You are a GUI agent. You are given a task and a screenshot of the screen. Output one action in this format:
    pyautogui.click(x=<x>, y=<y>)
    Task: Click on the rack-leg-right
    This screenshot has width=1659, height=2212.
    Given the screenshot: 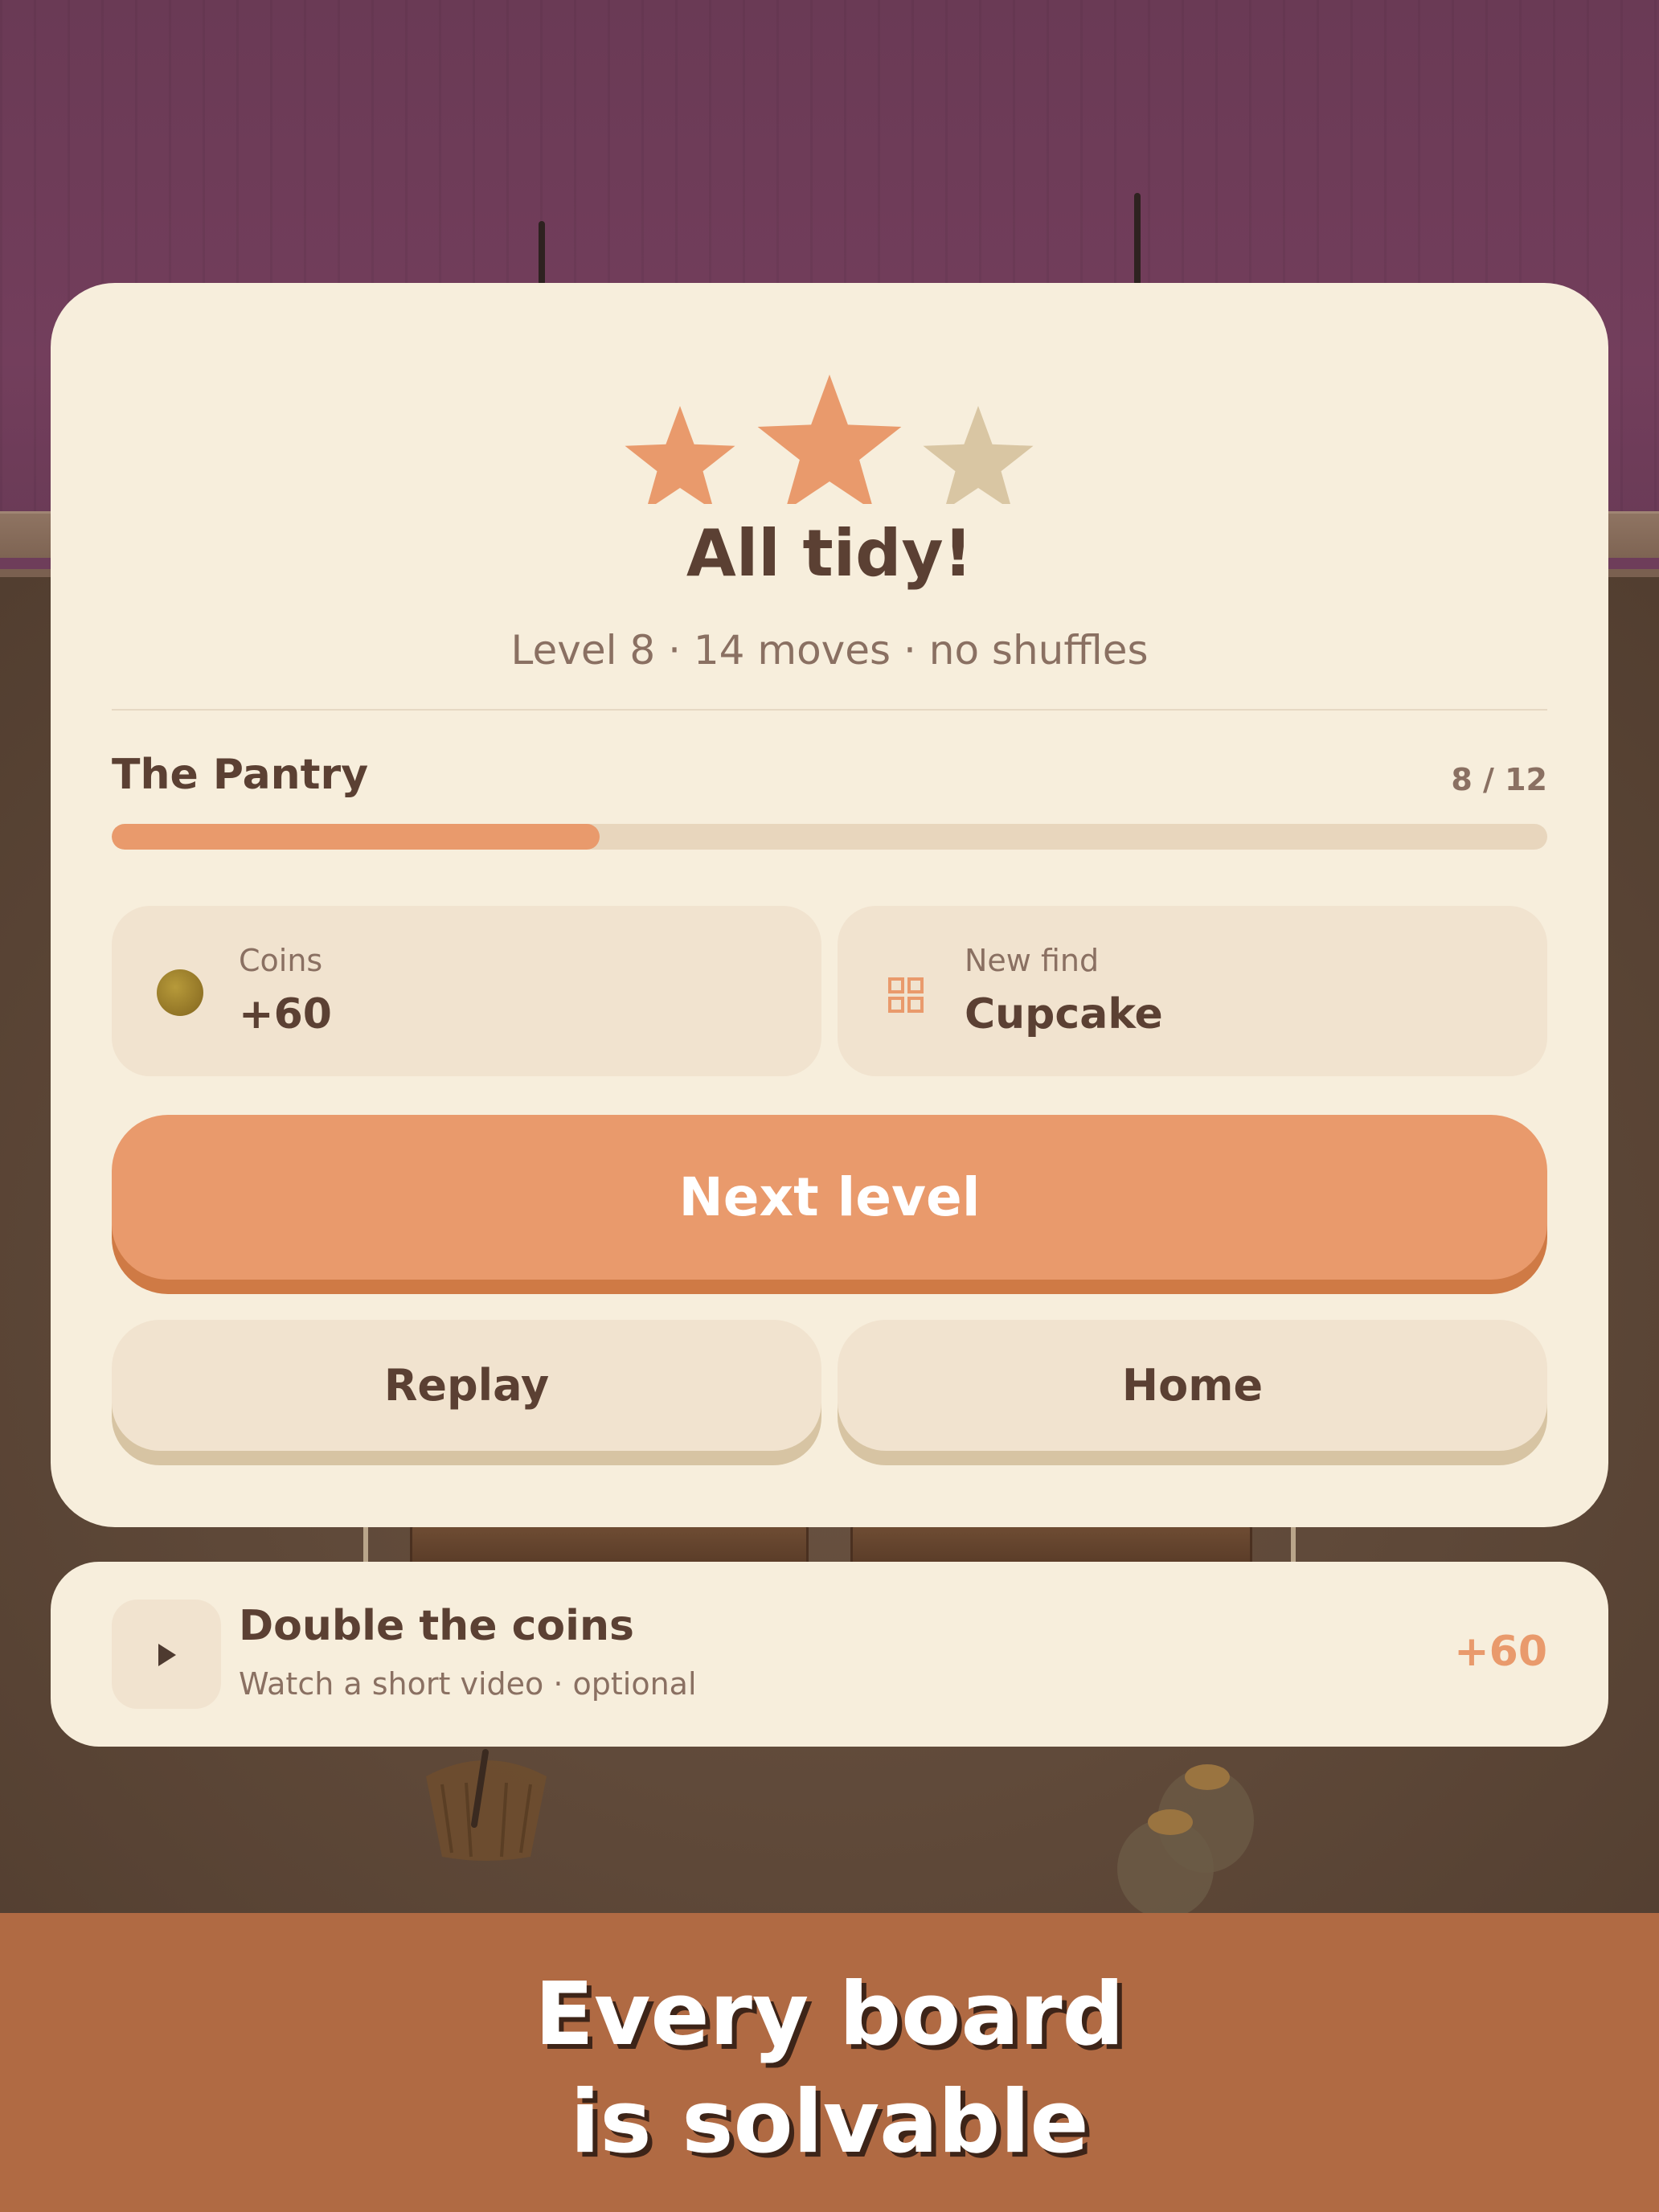 What is the action you would take?
    pyautogui.click(x=1293, y=1545)
    